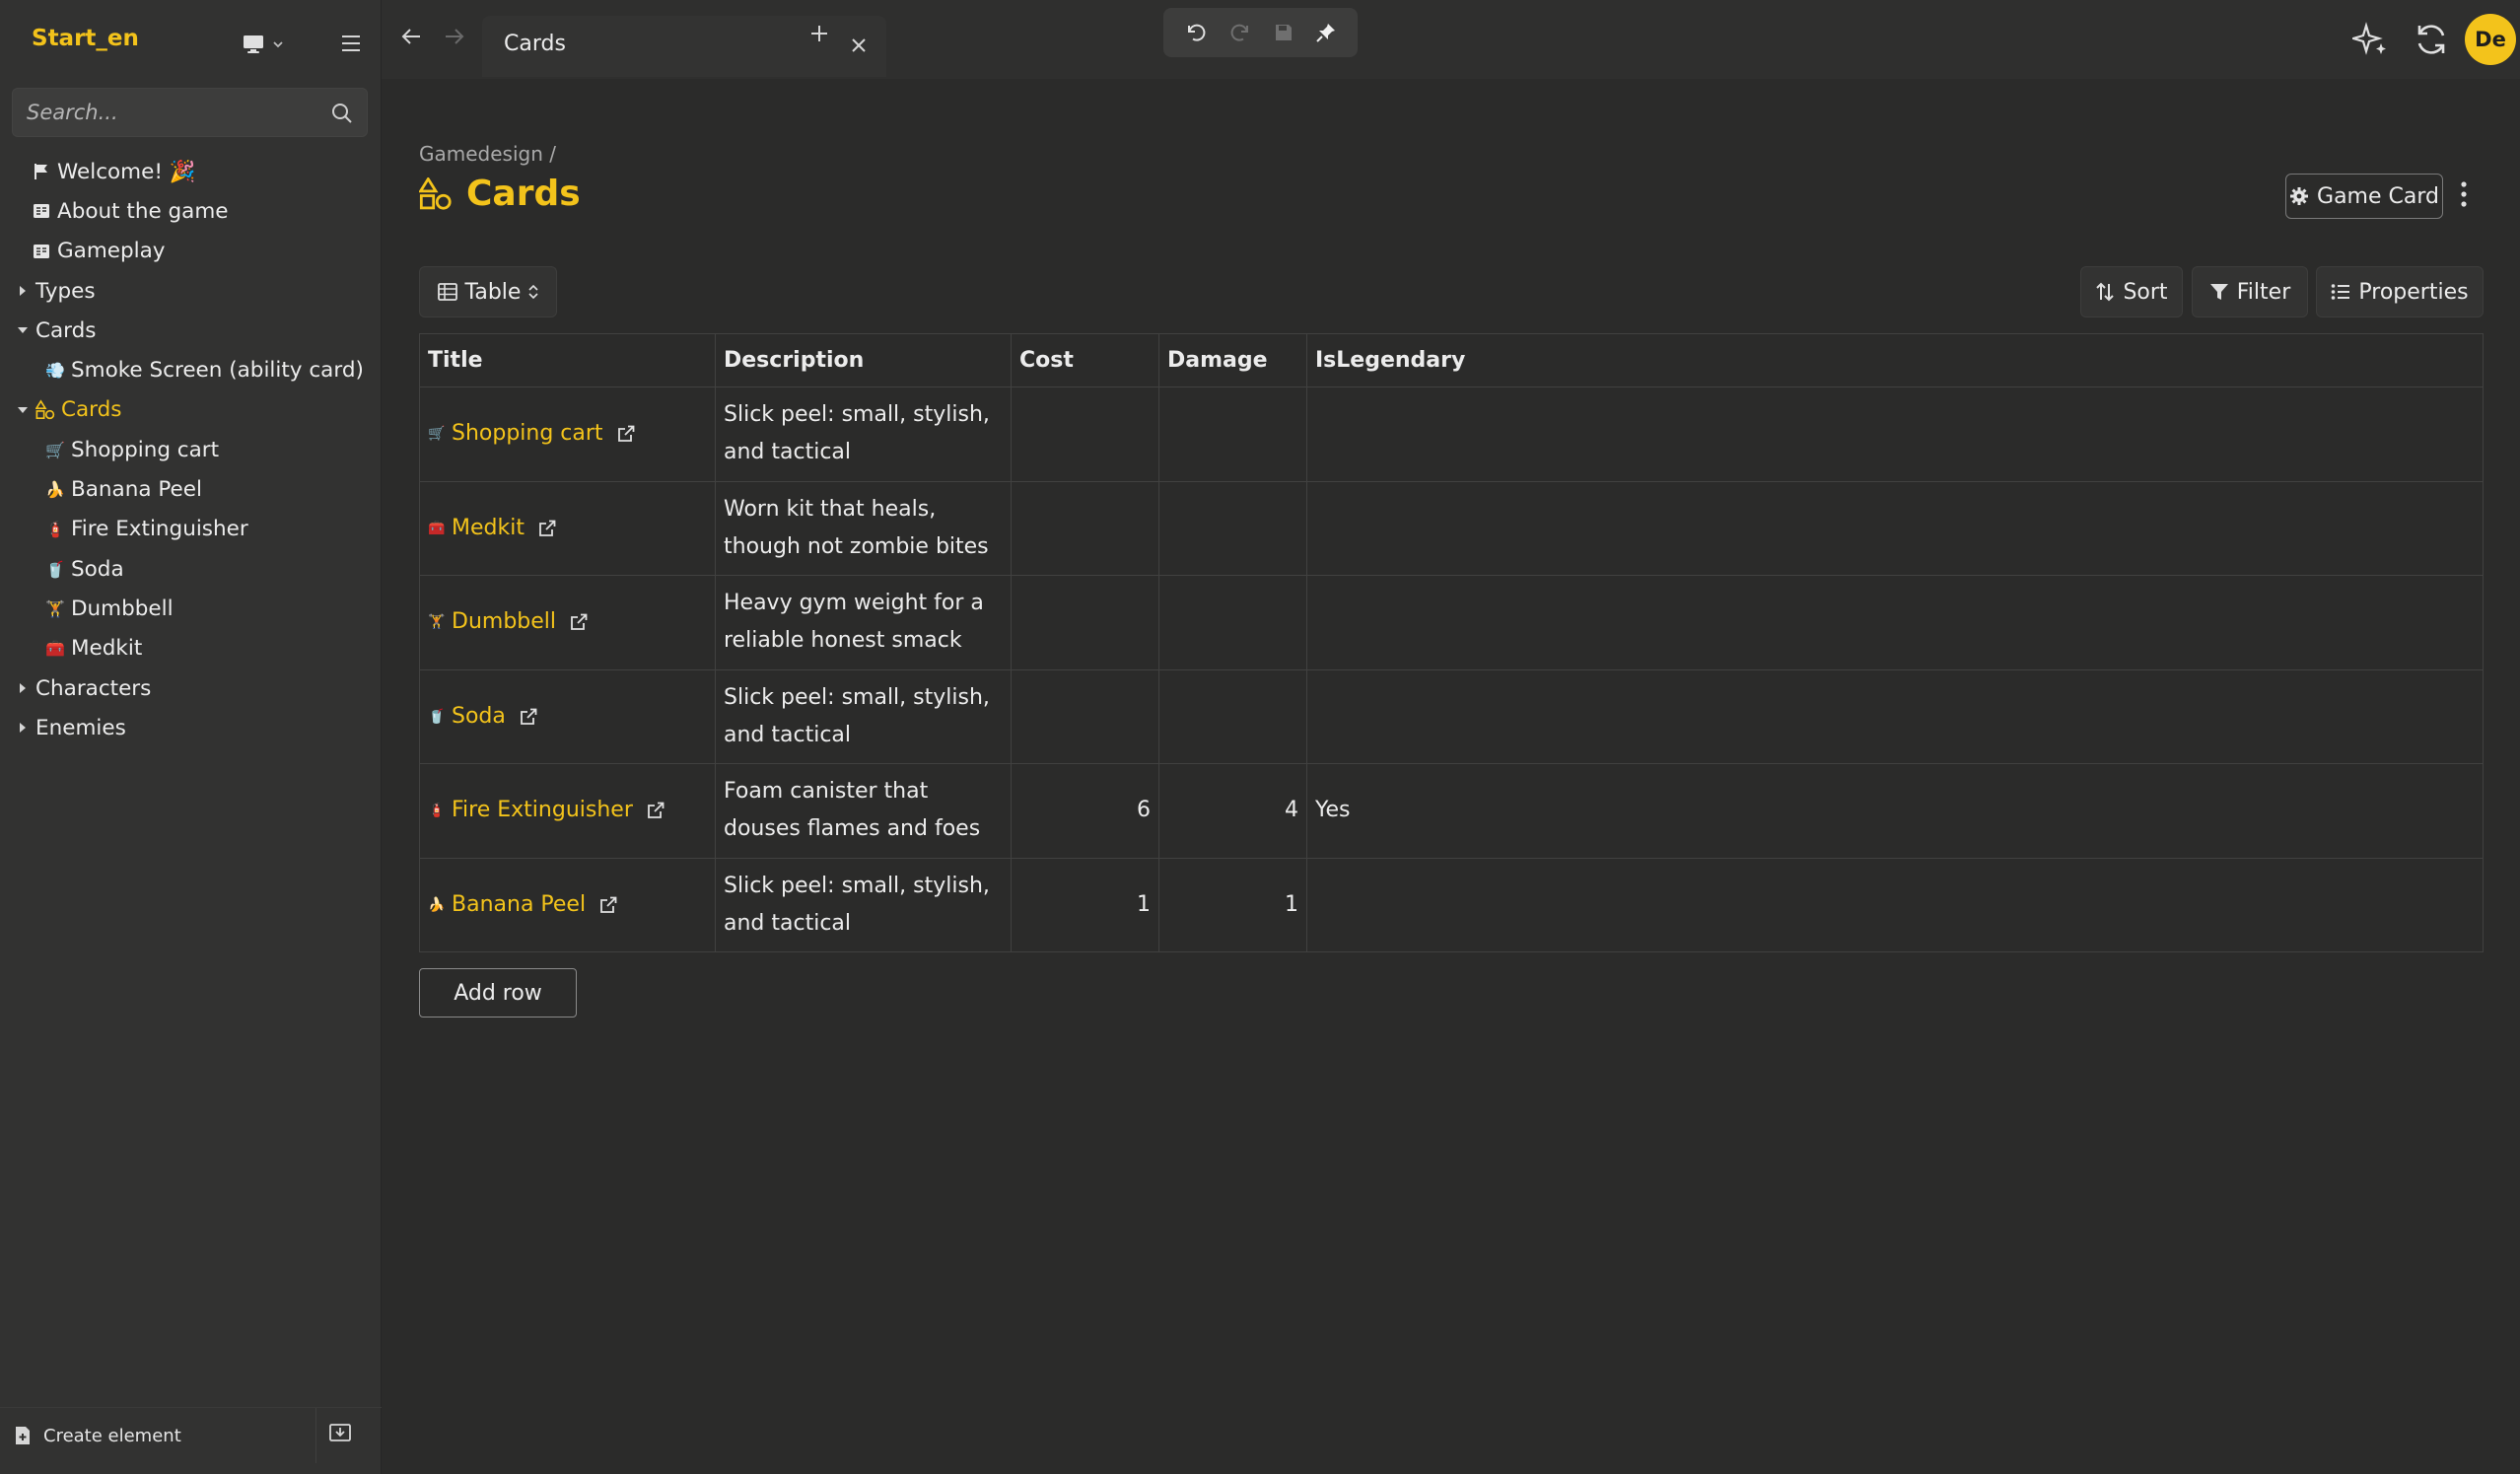 The height and width of the screenshot is (1474, 2520). Describe the element at coordinates (1240, 32) in the screenshot. I see `redo-icon` at that location.